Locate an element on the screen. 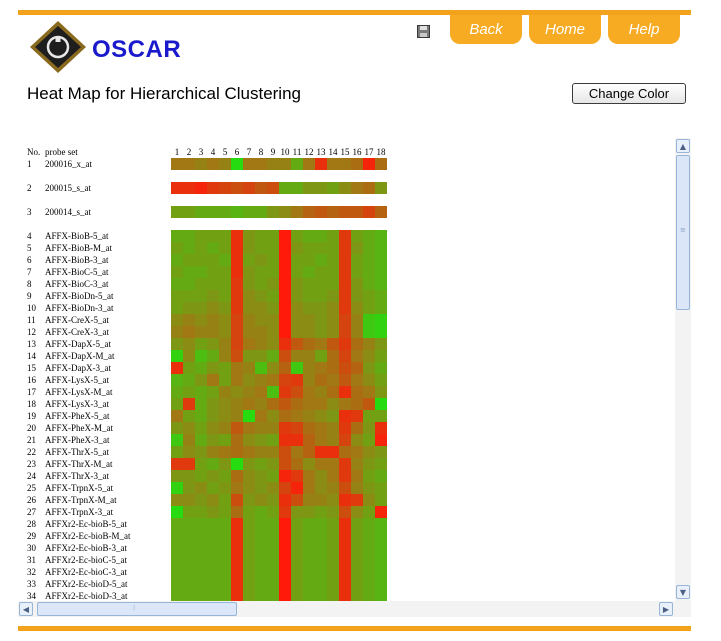  probe-set-label: AFFX-LysX-3_at is located at coordinates (77, 404).